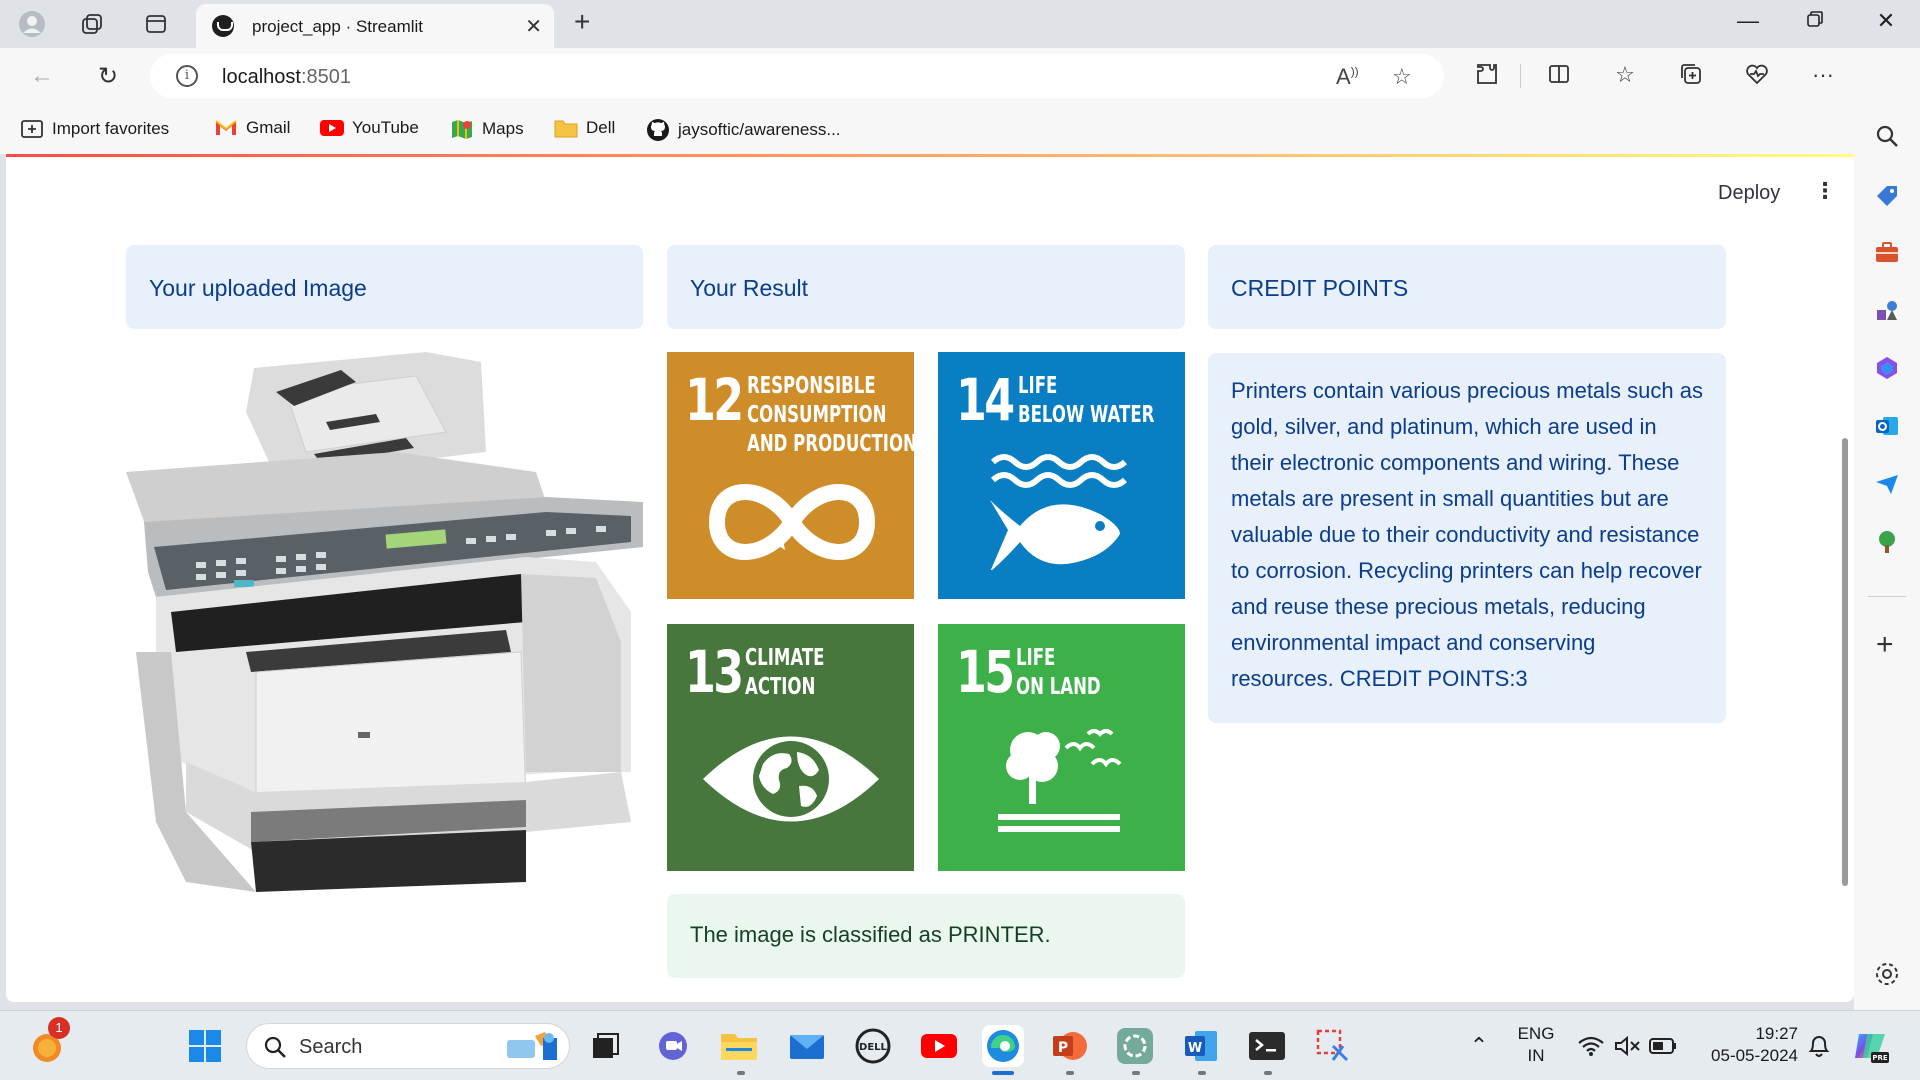 The height and width of the screenshot is (1080, 1920). I want to click on file-explorer-icon, so click(739, 1046).